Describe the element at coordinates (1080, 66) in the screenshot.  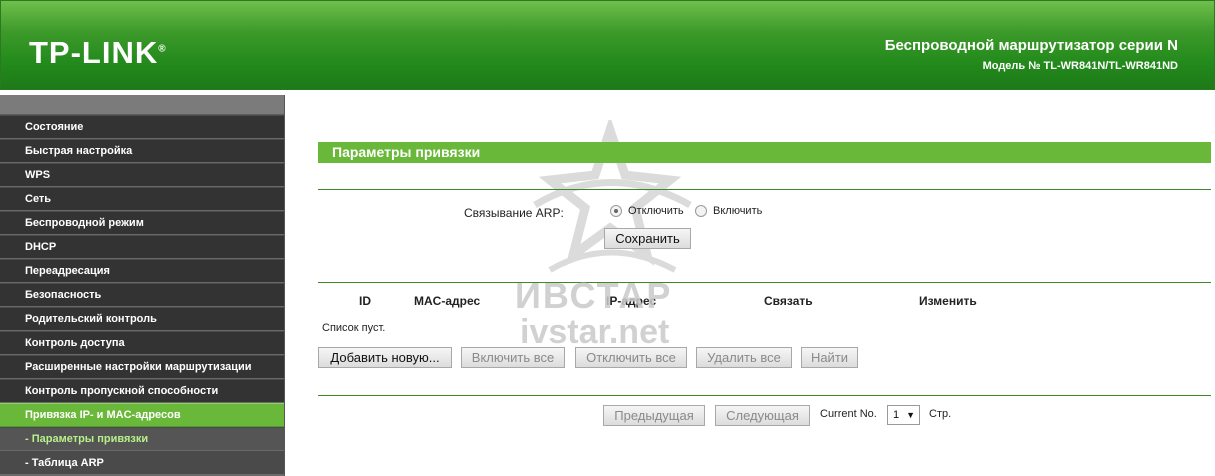
I see `model-title: Модель № TL-WR841N/TL-WR841ND` at that location.